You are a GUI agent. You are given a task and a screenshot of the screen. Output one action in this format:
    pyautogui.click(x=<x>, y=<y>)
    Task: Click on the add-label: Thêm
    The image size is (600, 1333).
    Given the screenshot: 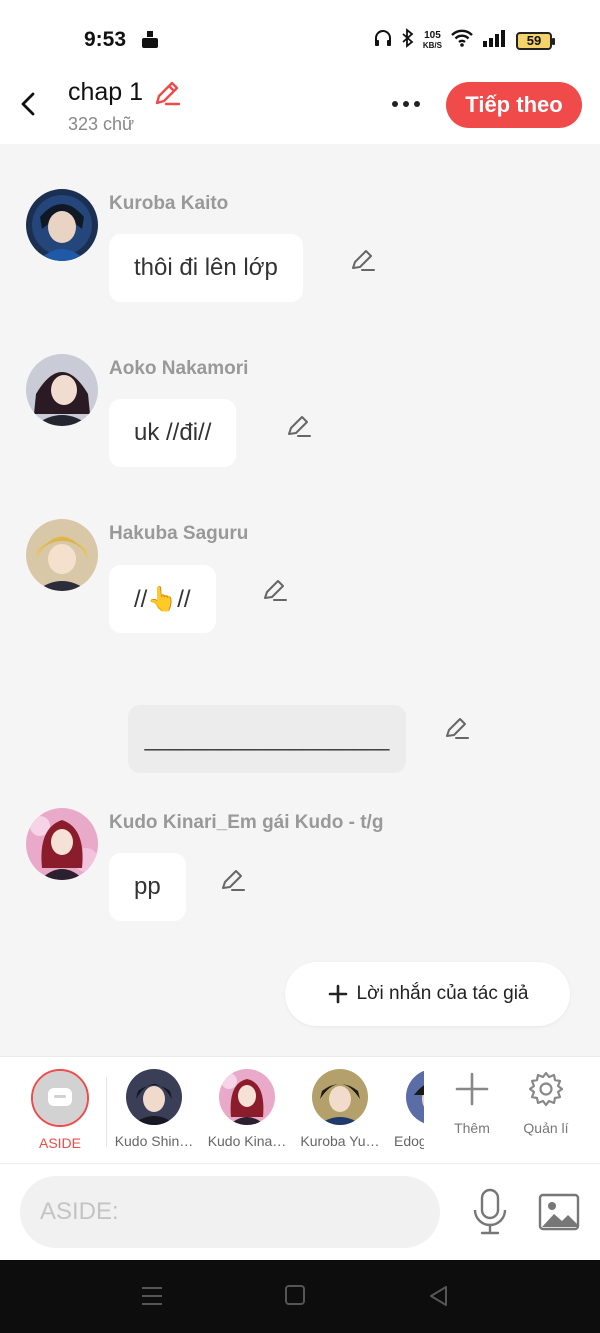 What is the action you would take?
    pyautogui.click(x=472, y=1128)
    